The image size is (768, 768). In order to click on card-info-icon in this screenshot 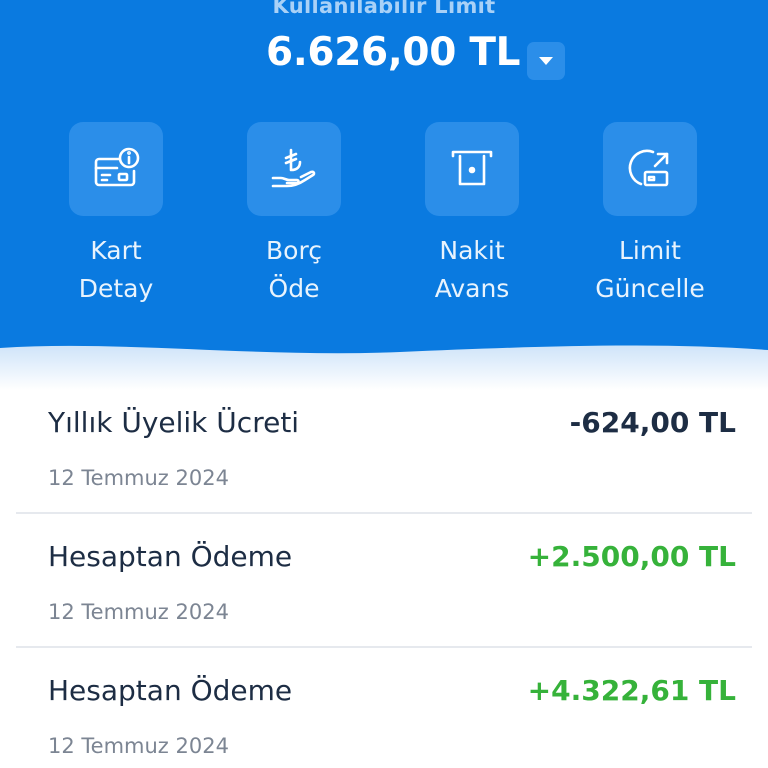, I will do `click(117, 167)`.